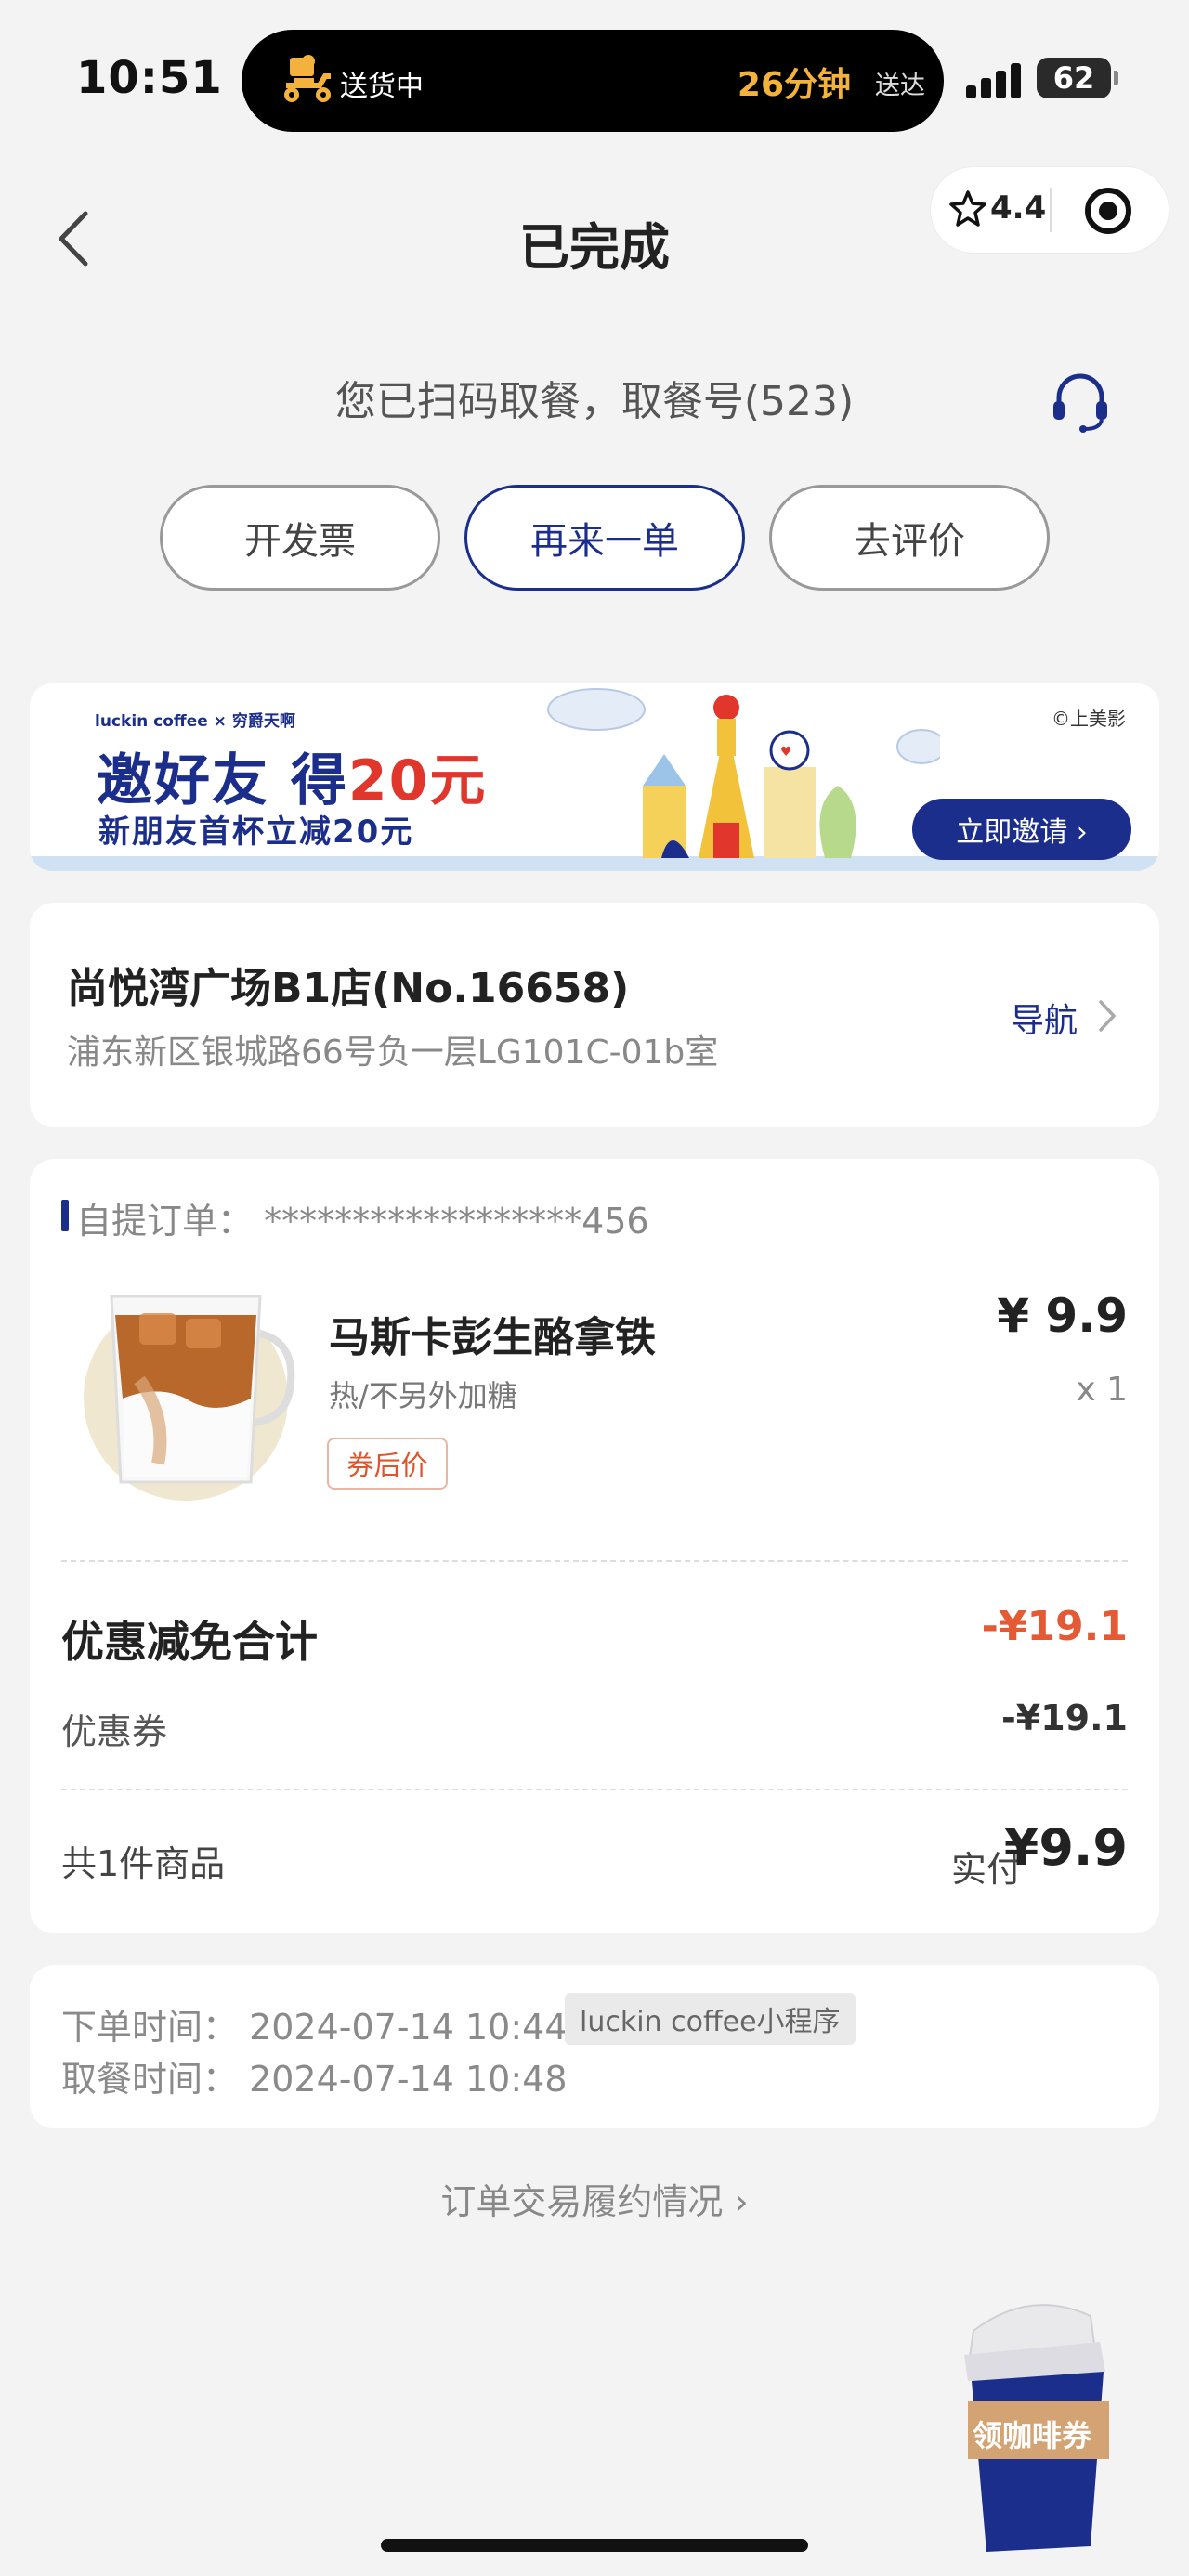 This screenshot has width=1189, height=2576. What do you see at coordinates (1077, 78) in the screenshot?
I see `battery-indicator: 62` at bounding box center [1077, 78].